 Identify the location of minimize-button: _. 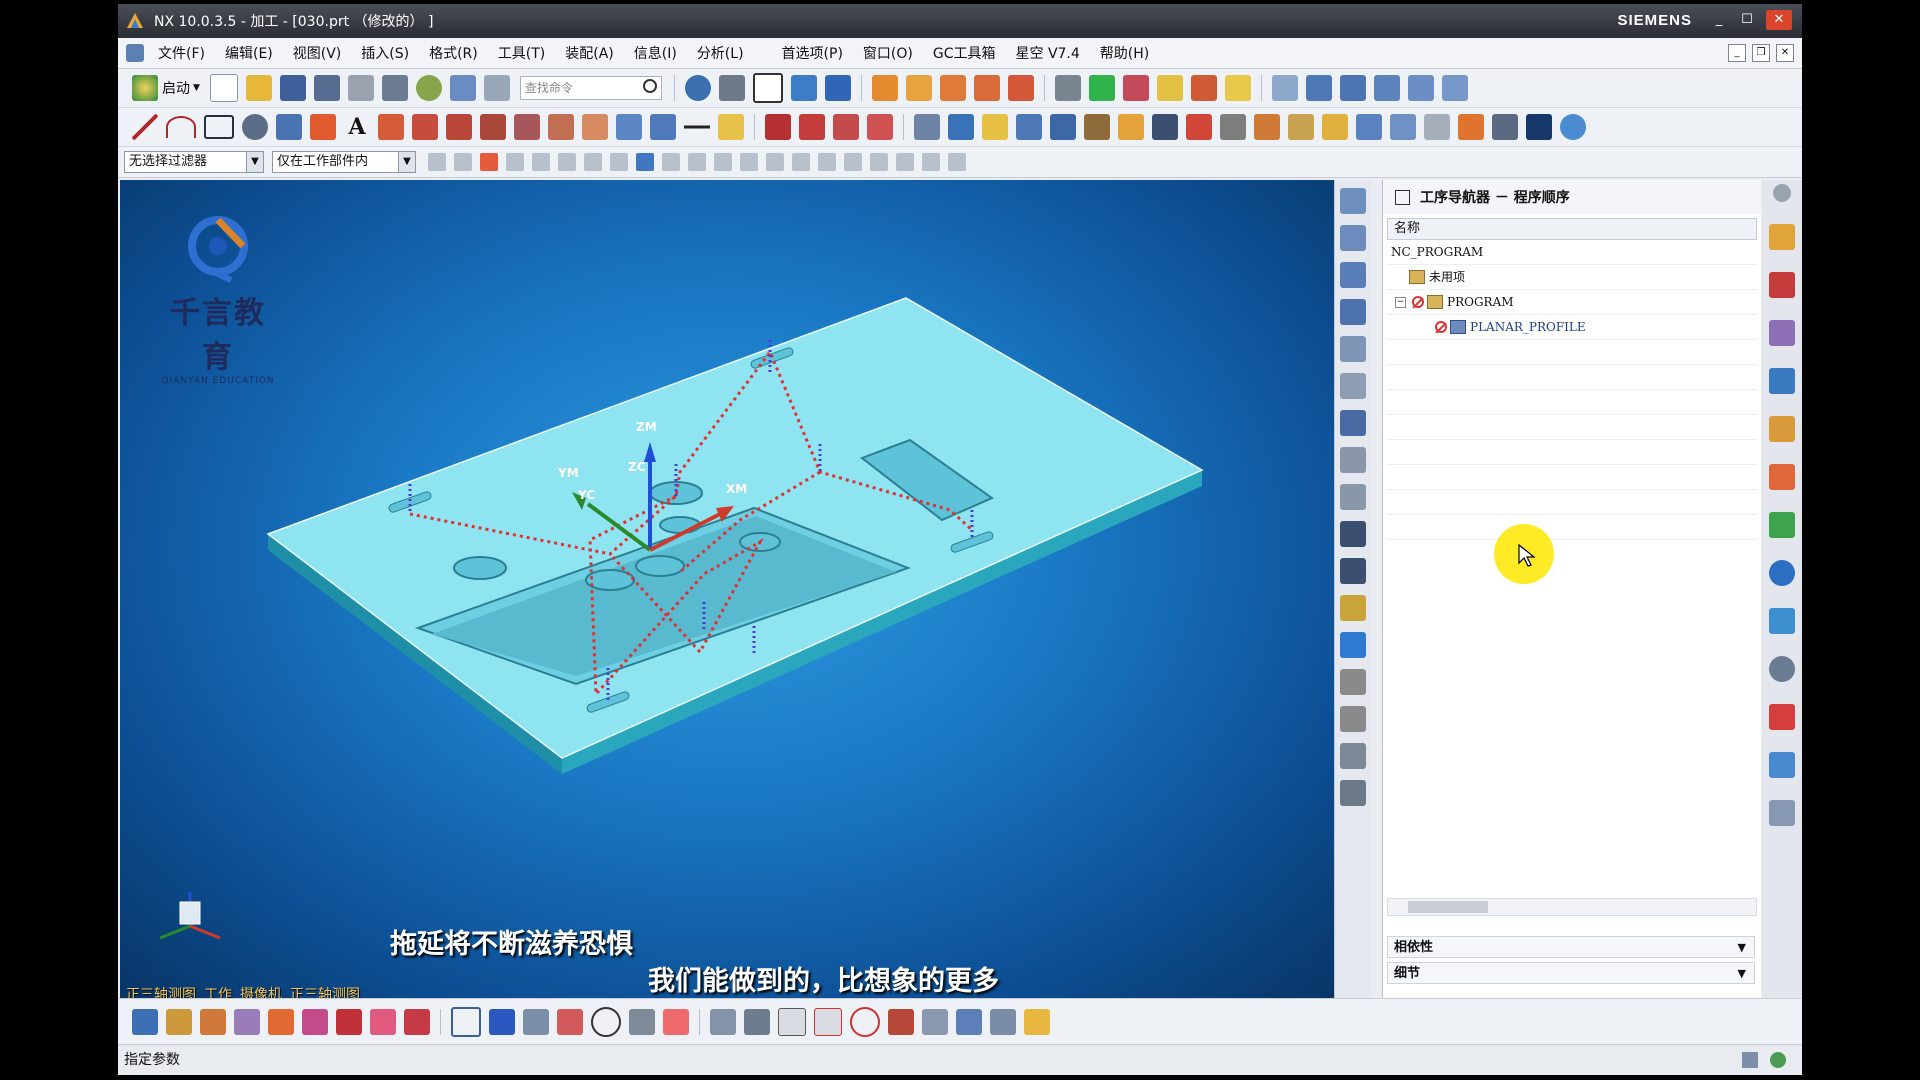
(1719, 20).